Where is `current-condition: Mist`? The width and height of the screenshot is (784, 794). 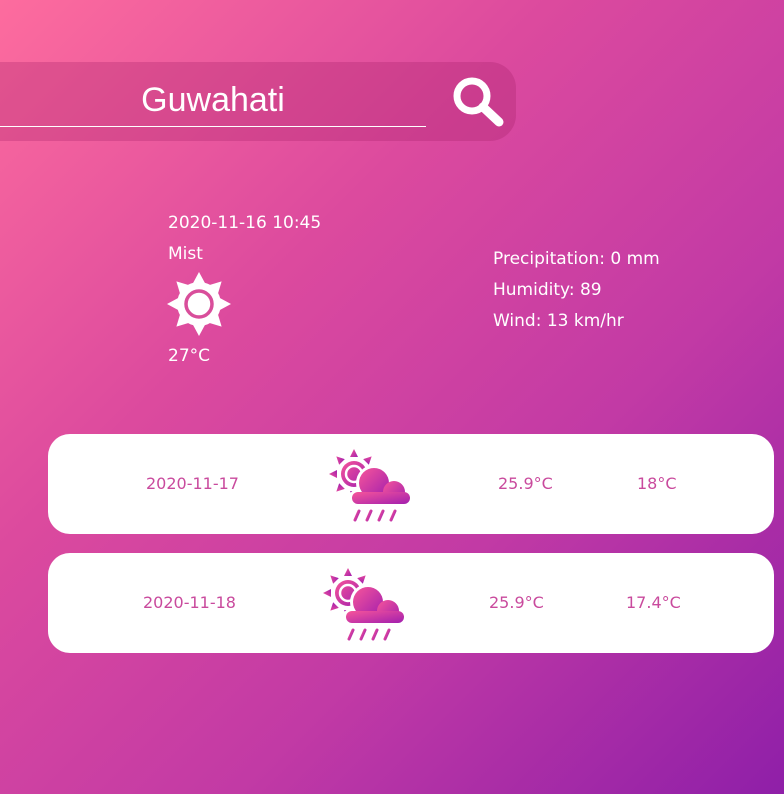 current-condition: Mist is located at coordinates (185, 254).